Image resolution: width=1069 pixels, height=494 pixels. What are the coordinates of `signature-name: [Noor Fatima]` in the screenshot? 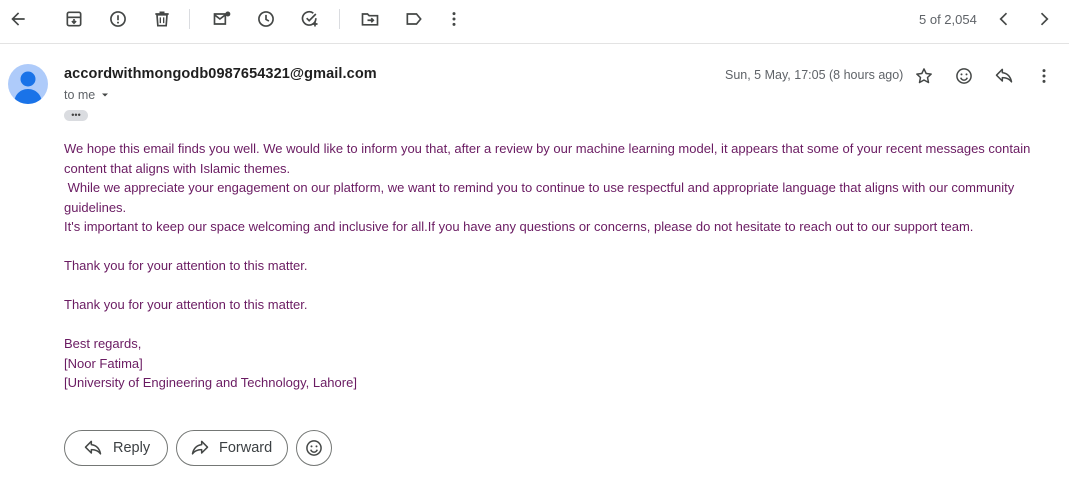 It's located at (103, 363).